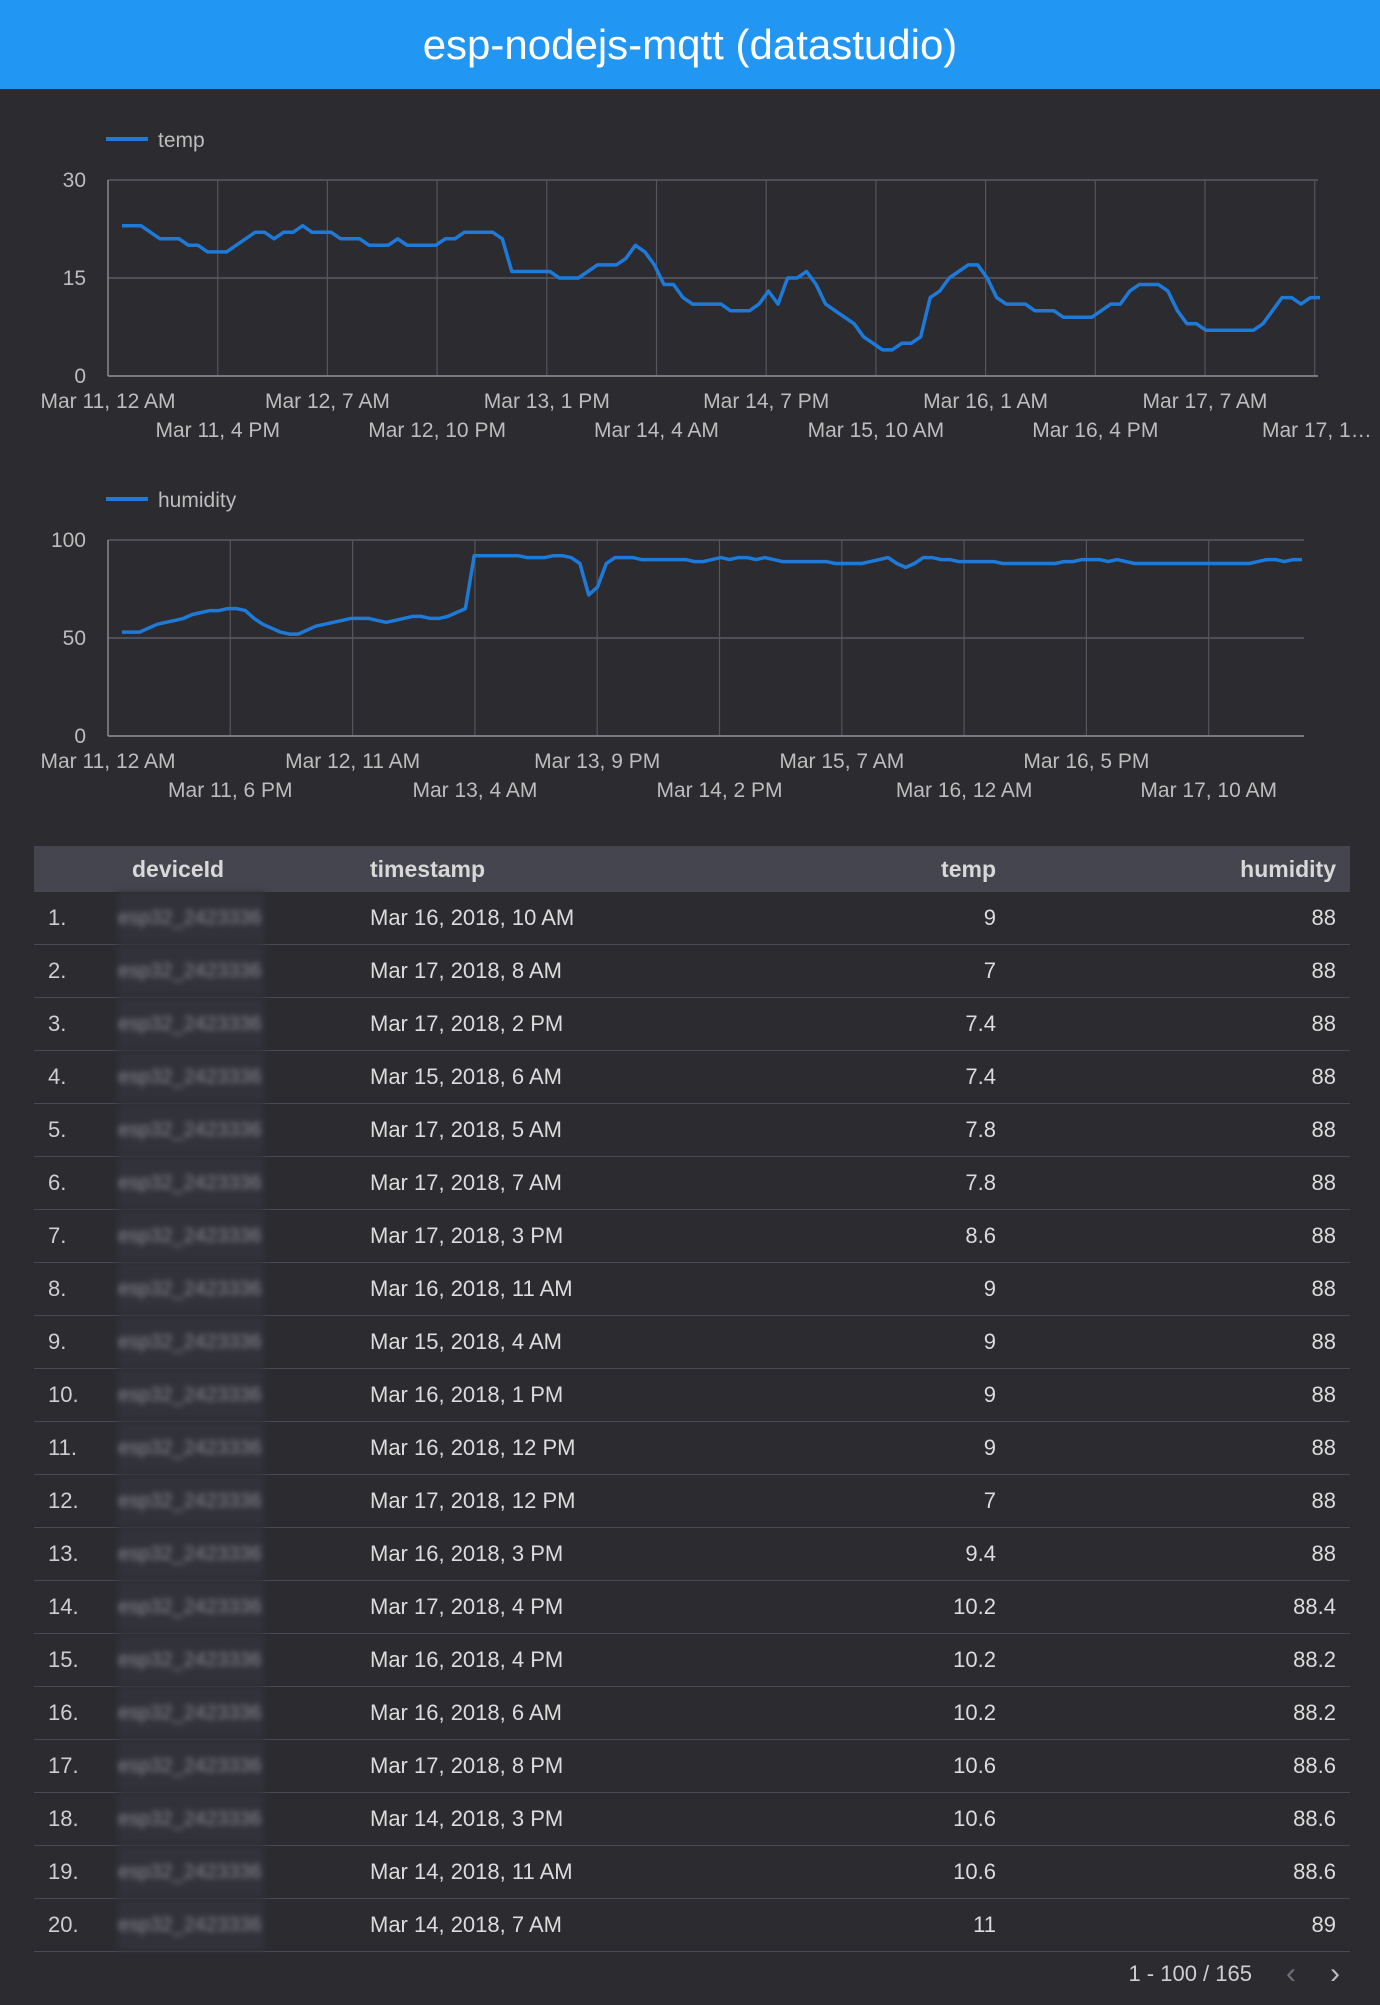 The width and height of the screenshot is (1380, 2005). I want to click on temp-cell: 8.6, so click(890, 1236).